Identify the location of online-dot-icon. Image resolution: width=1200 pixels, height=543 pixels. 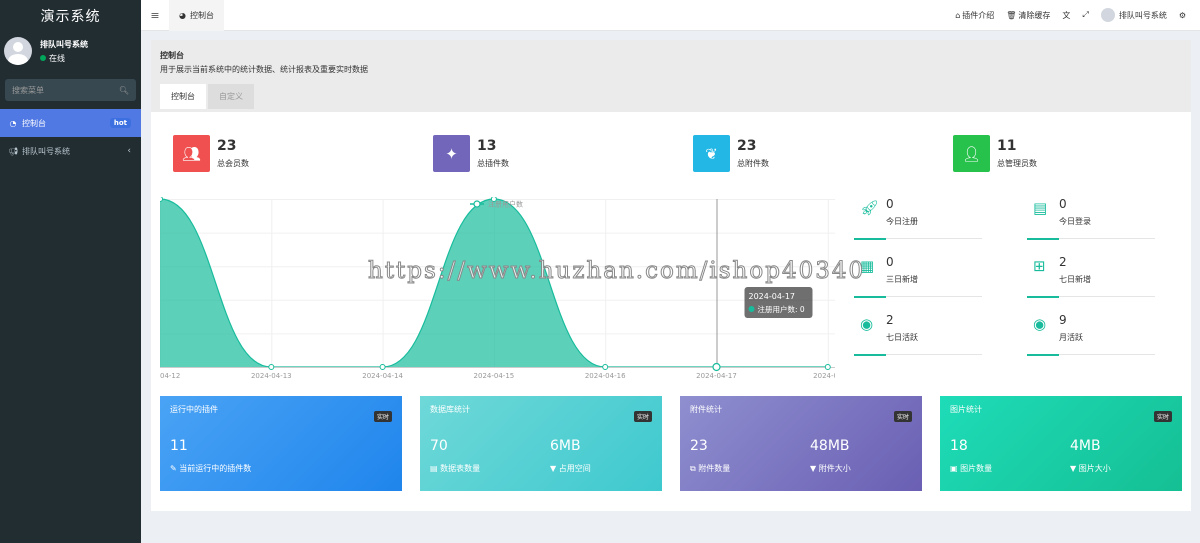
(43, 58).